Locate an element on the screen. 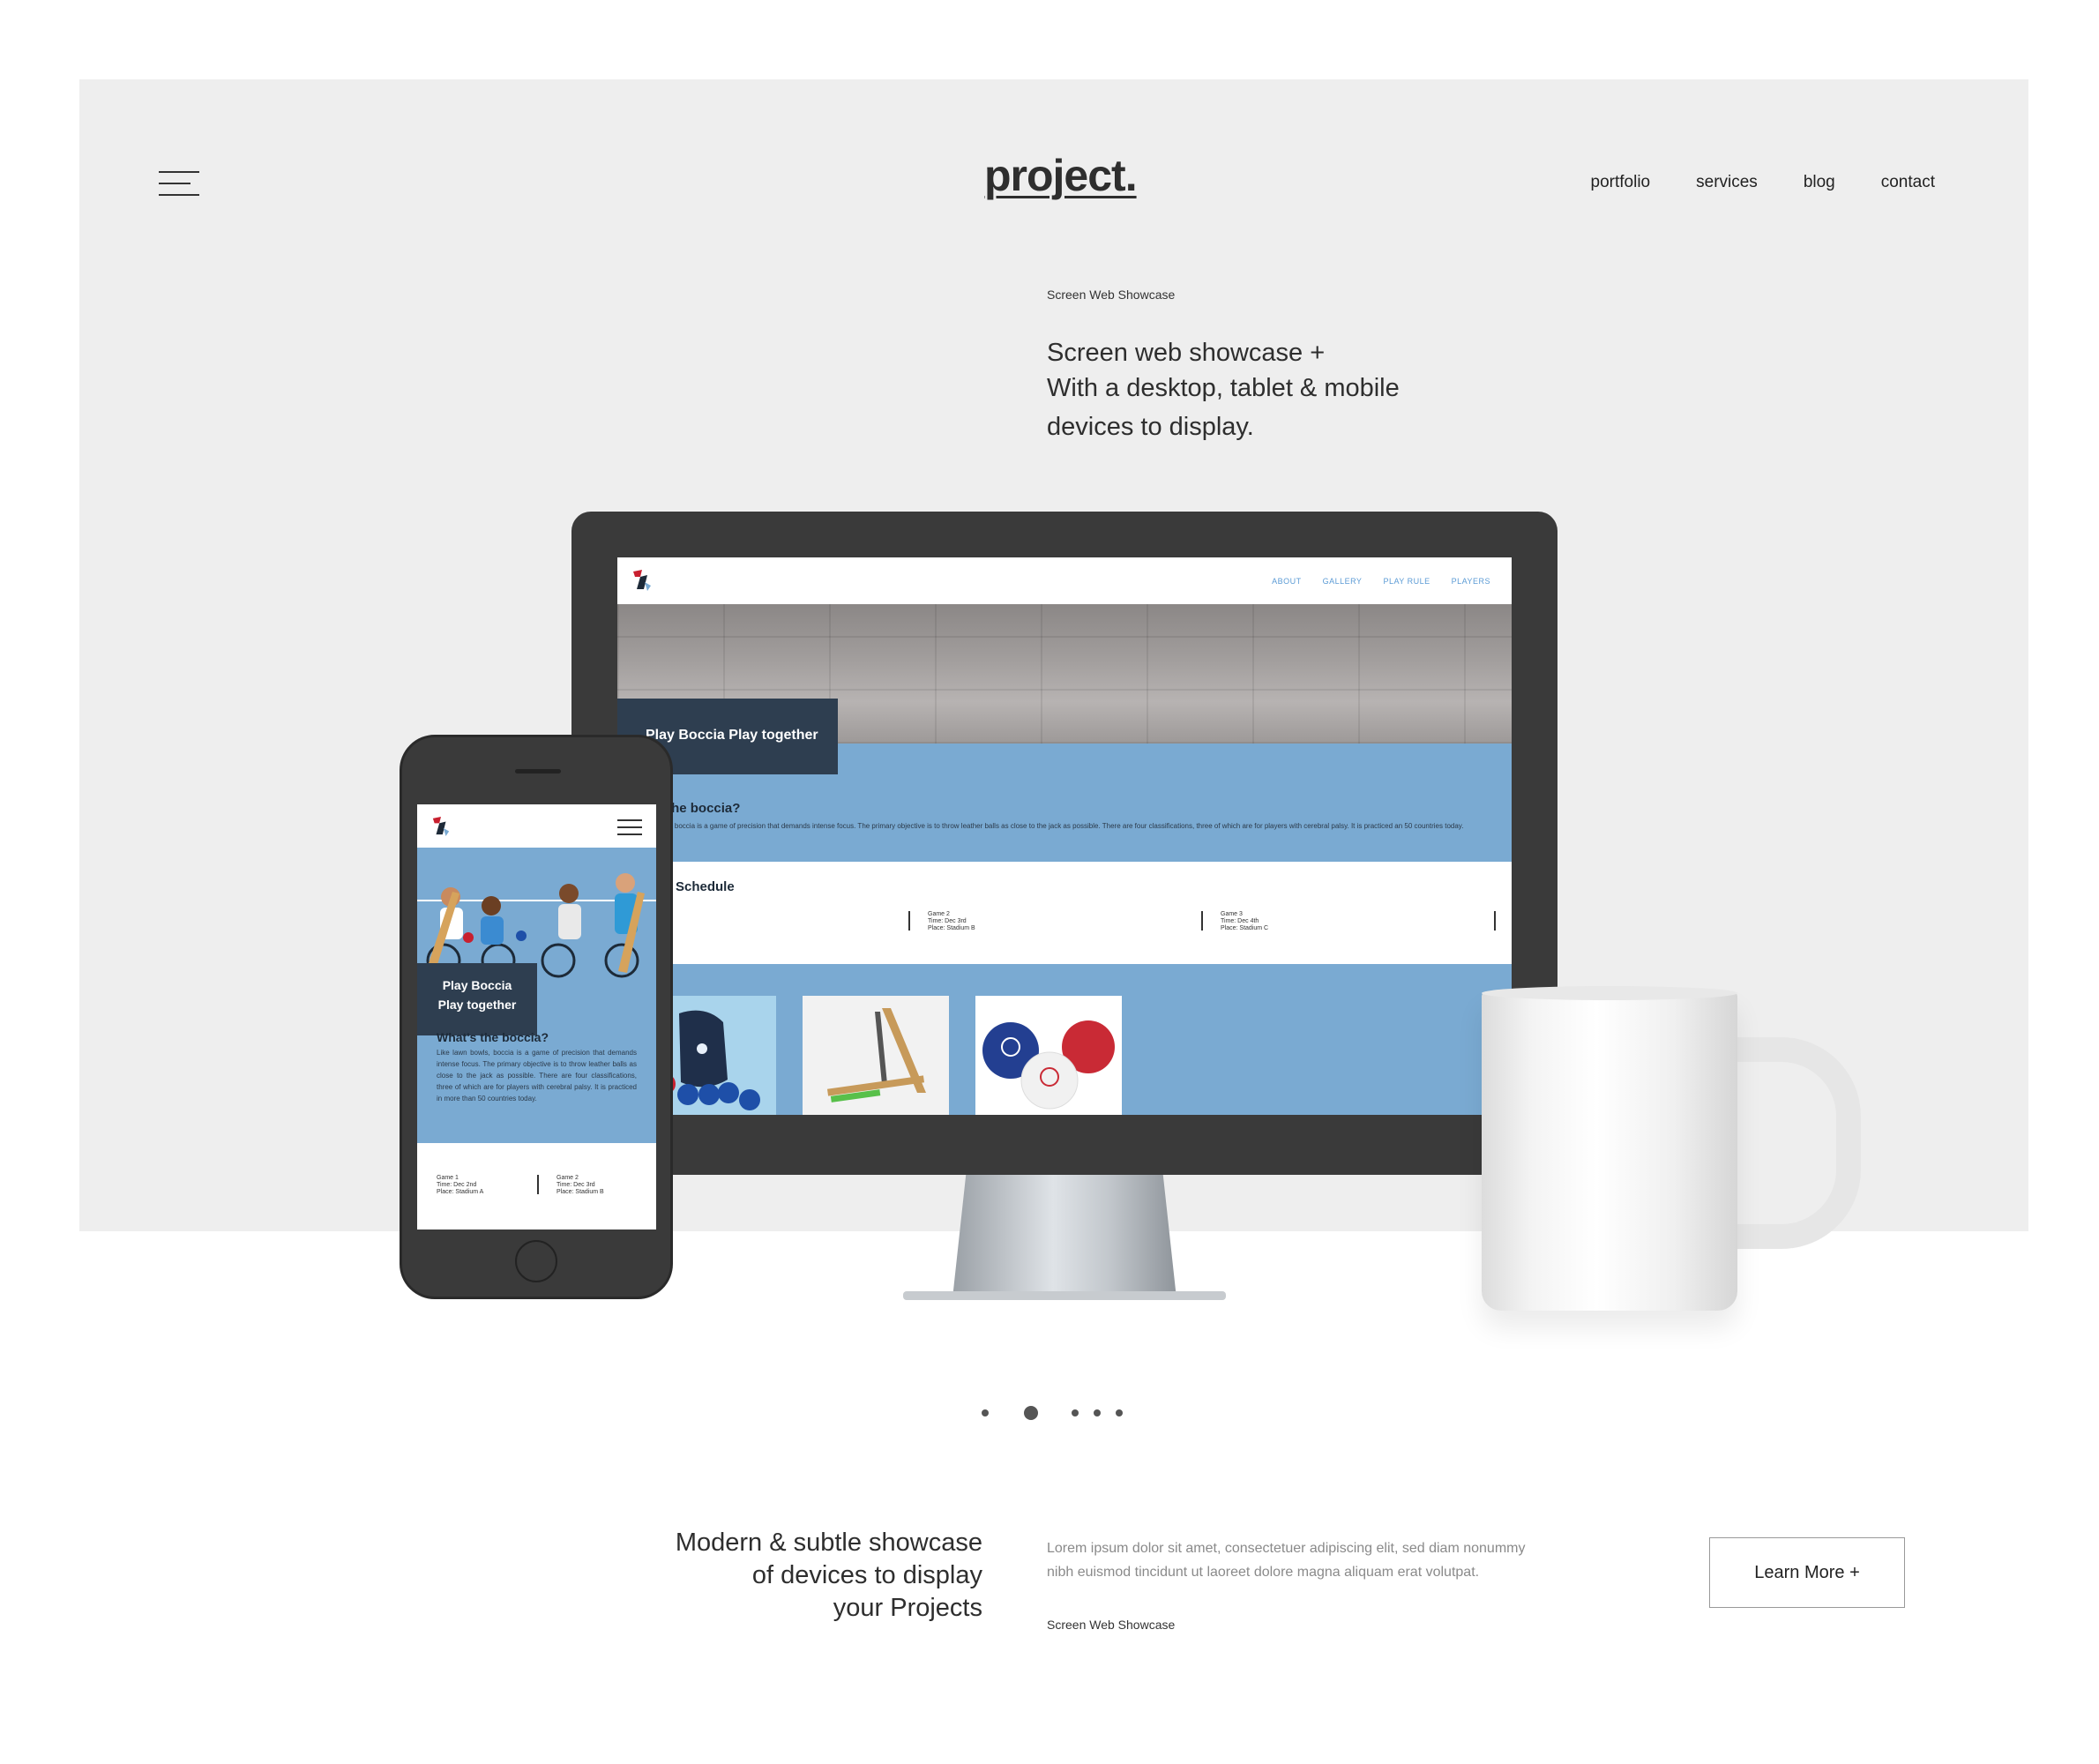  learn-more-button: Learn More + is located at coordinates (1807, 1572).